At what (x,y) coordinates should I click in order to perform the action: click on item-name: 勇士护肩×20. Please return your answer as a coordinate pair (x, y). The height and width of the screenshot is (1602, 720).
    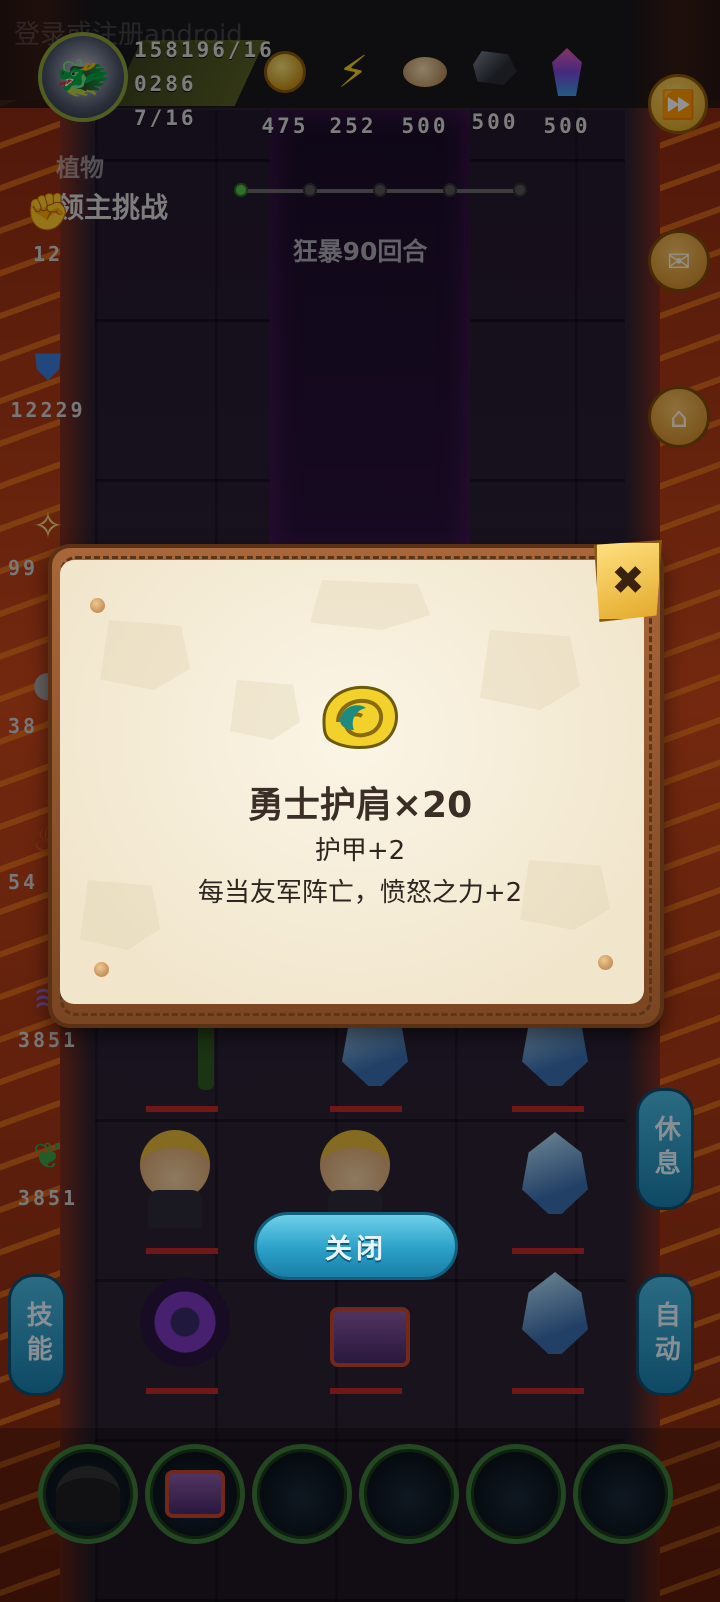
    Looking at the image, I should click on (360, 805).